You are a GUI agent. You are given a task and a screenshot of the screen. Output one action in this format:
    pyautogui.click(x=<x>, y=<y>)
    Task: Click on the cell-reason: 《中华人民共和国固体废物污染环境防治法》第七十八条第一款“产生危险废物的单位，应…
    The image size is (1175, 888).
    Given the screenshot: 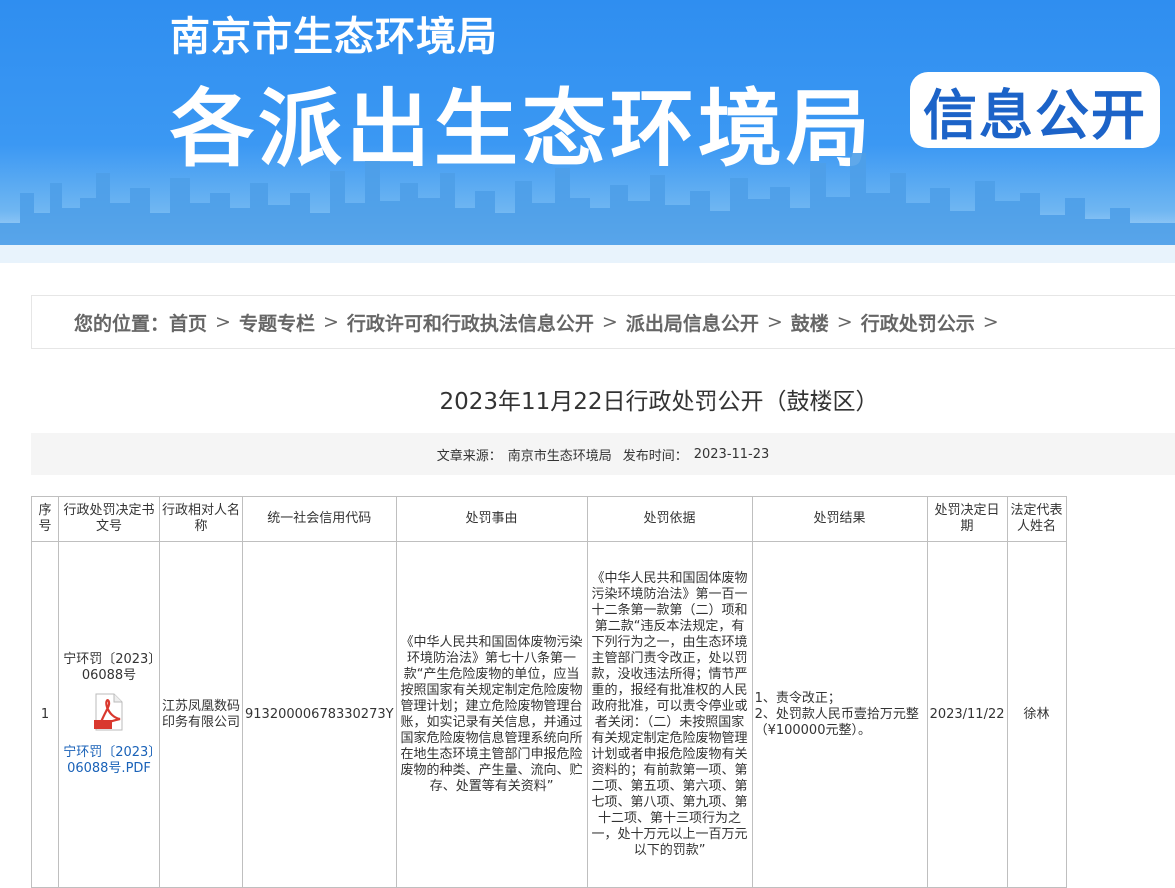 What is the action you would take?
    pyautogui.click(x=491, y=714)
    